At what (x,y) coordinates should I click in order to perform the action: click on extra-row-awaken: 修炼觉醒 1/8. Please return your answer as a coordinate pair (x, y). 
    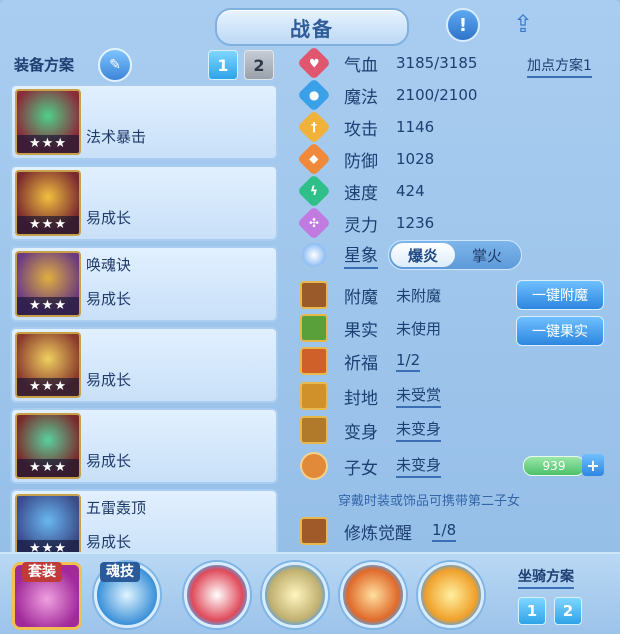
    Looking at the image, I should click on (377, 531).